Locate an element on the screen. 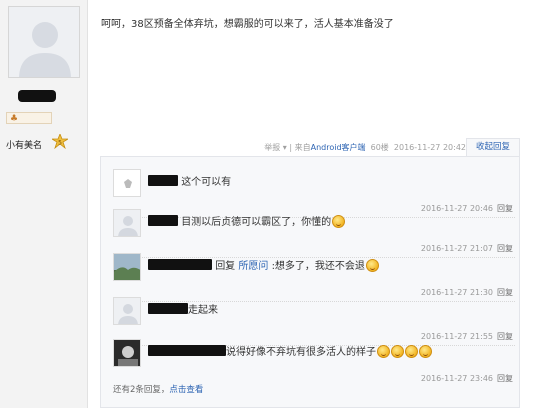  reply-label: 回复 is located at coordinates (225, 266).